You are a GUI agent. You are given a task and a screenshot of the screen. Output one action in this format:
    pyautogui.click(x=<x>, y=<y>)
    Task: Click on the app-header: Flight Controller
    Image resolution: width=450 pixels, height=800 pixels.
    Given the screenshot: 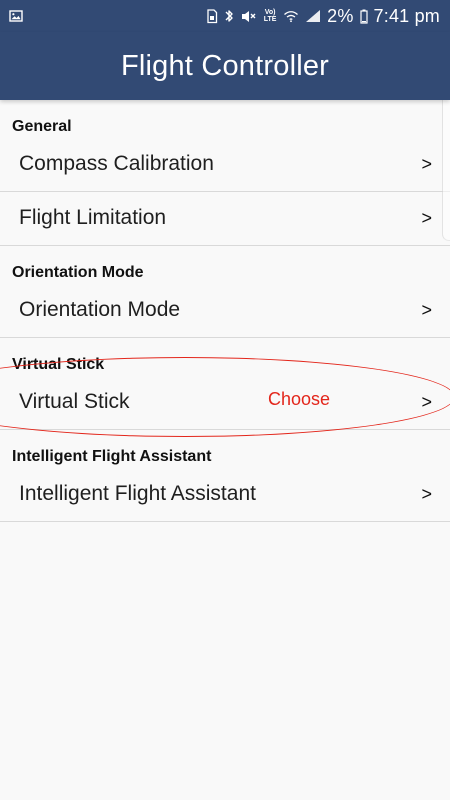 What is the action you would take?
    pyautogui.click(x=225, y=66)
    